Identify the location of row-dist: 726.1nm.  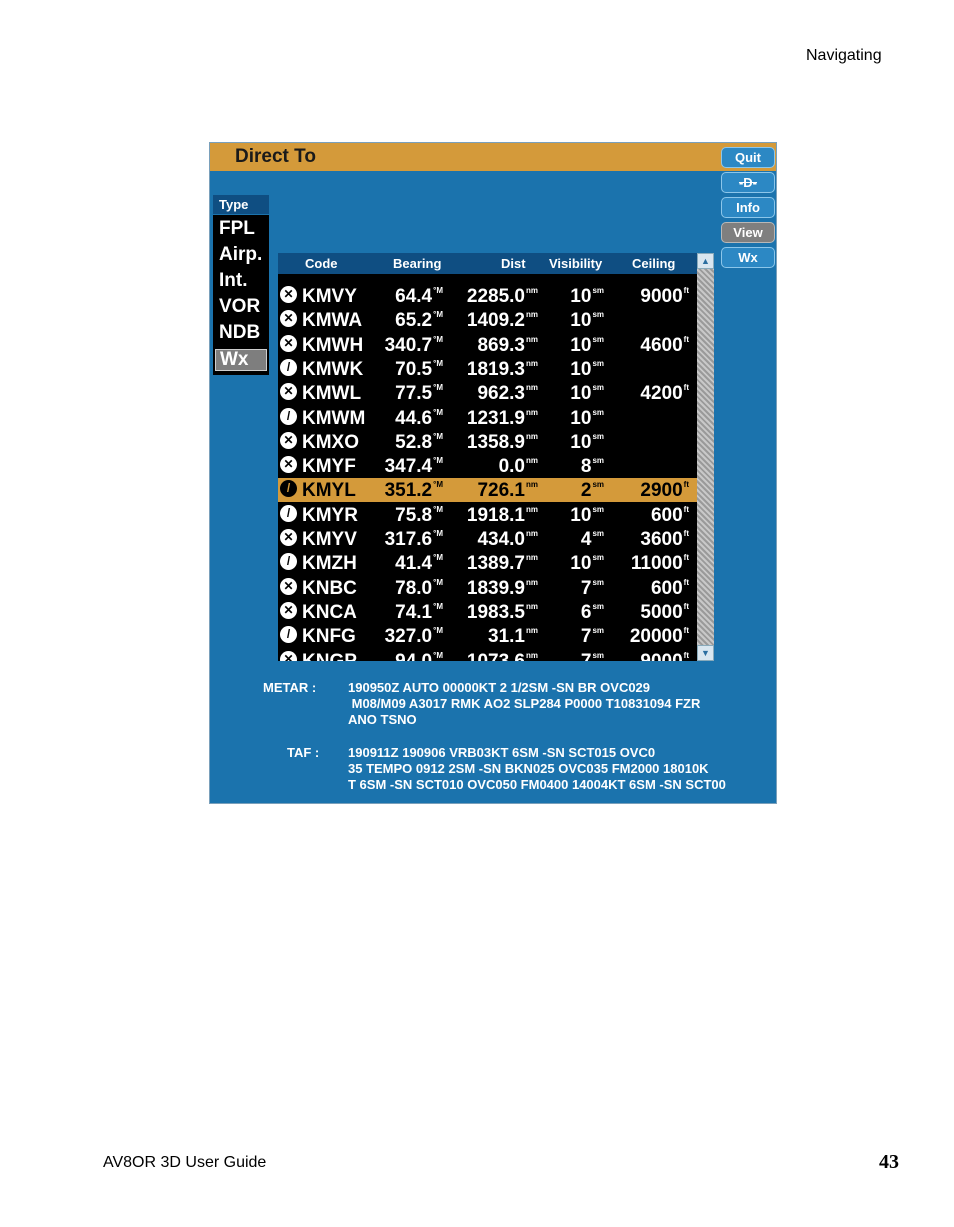
(507, 491).